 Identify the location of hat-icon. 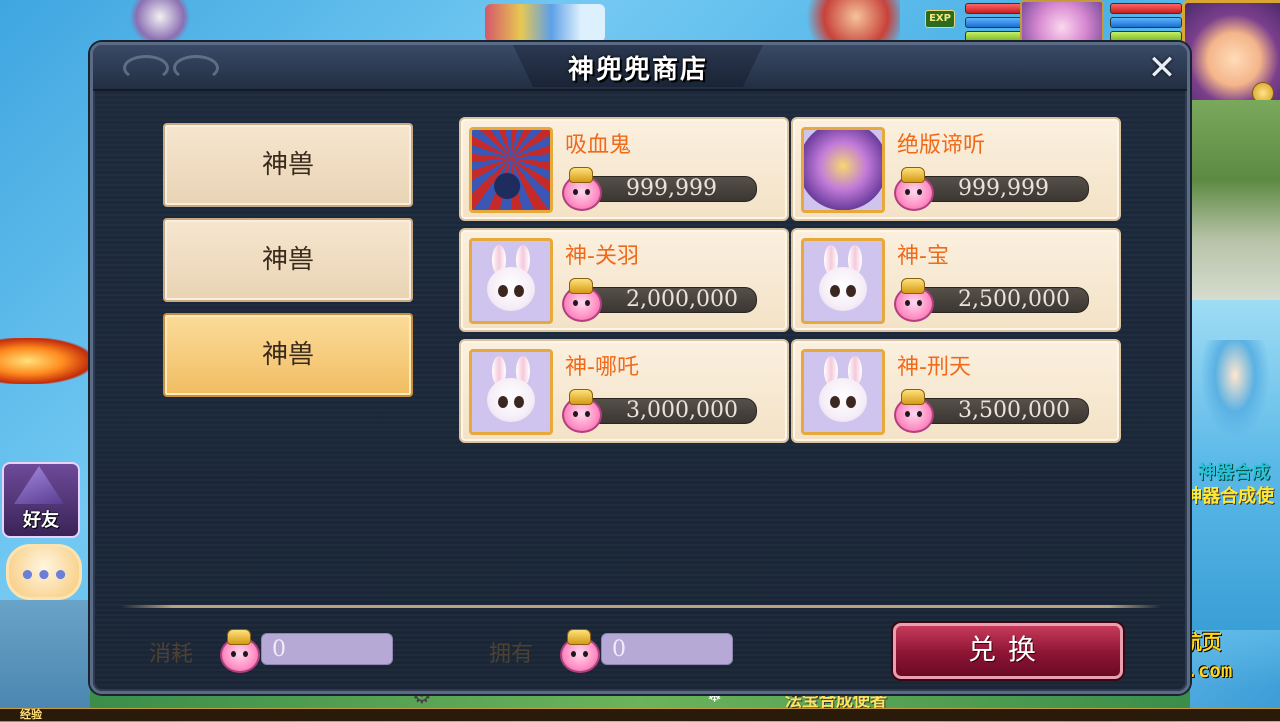
(39, 485).